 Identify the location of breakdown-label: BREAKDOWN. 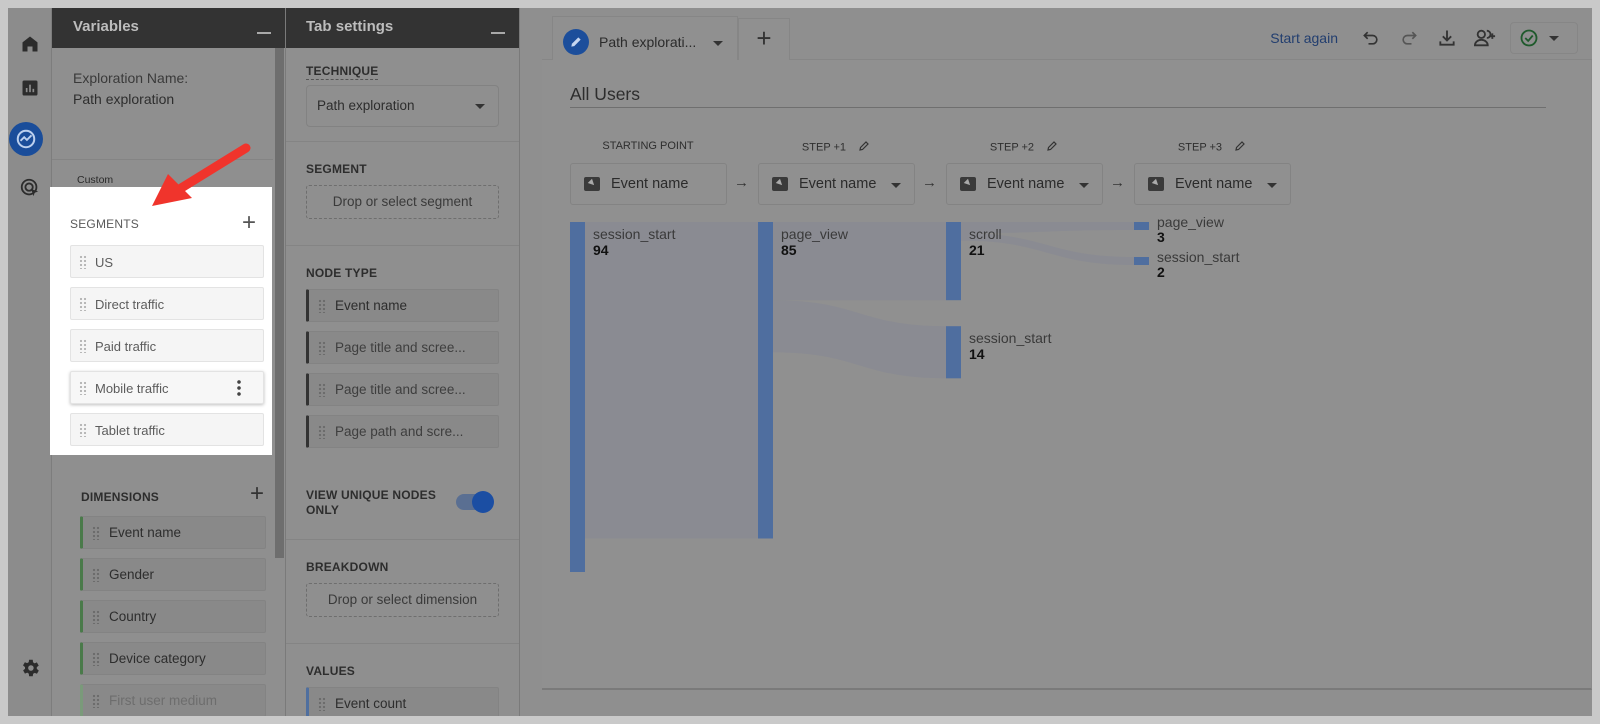
(347, 567).